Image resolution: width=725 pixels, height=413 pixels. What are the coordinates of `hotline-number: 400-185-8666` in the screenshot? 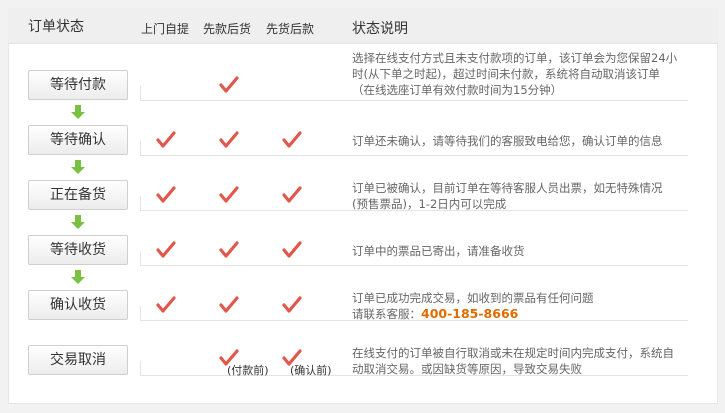 It's located at (469, 313).